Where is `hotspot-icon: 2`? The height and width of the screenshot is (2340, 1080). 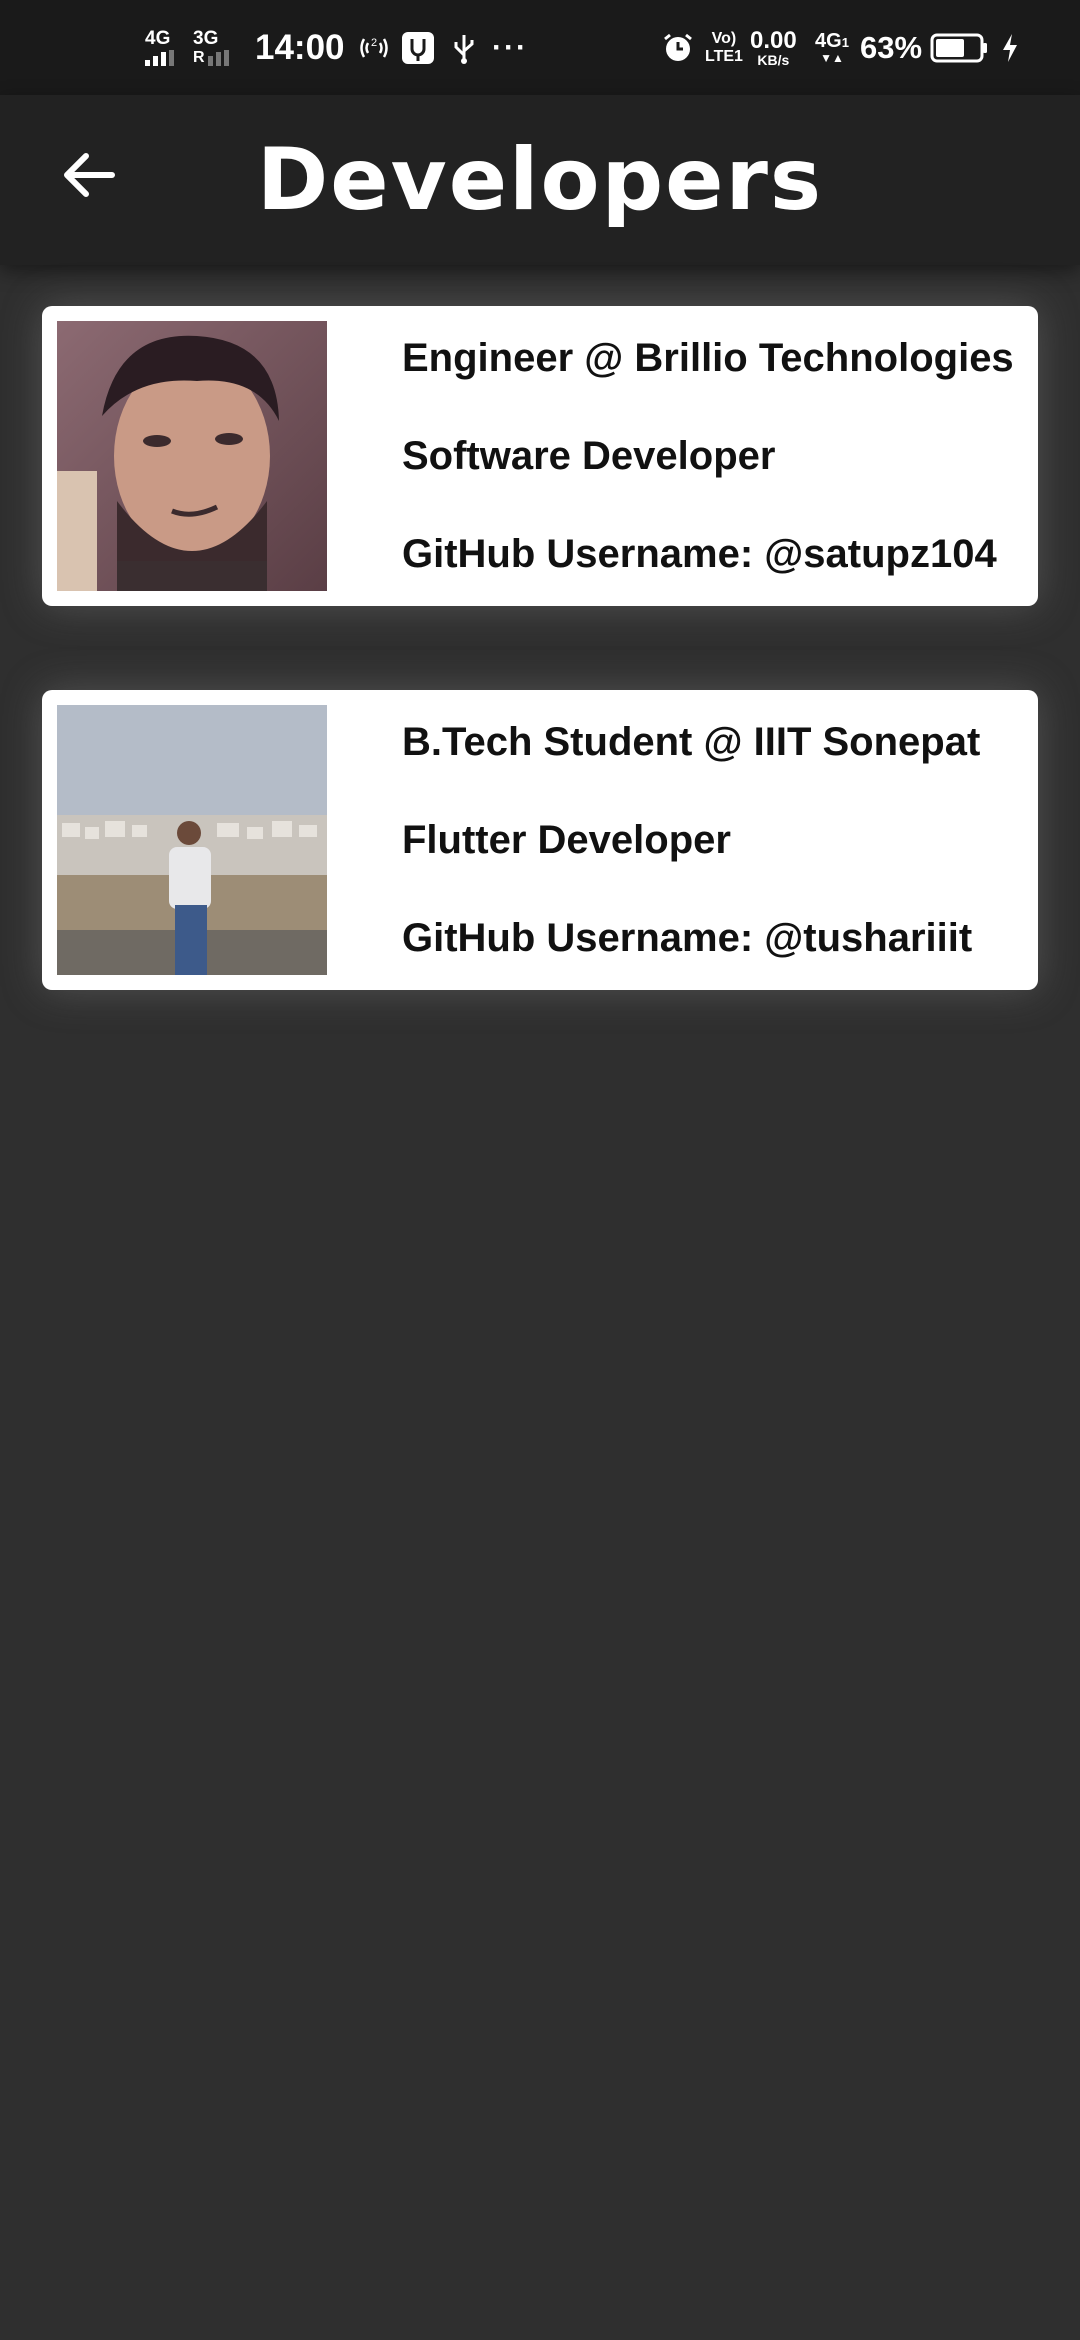 hotspot-icon: 2 is located at coordinates (374, 47).